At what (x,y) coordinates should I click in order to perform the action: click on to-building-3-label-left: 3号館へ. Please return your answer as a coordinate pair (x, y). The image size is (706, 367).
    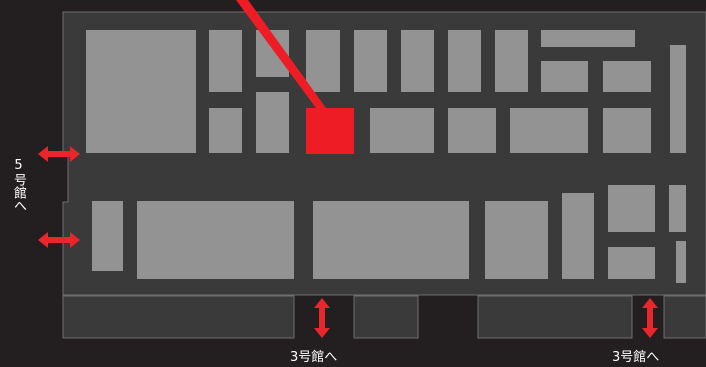
    Looking at the image, I should click on (314, 357).